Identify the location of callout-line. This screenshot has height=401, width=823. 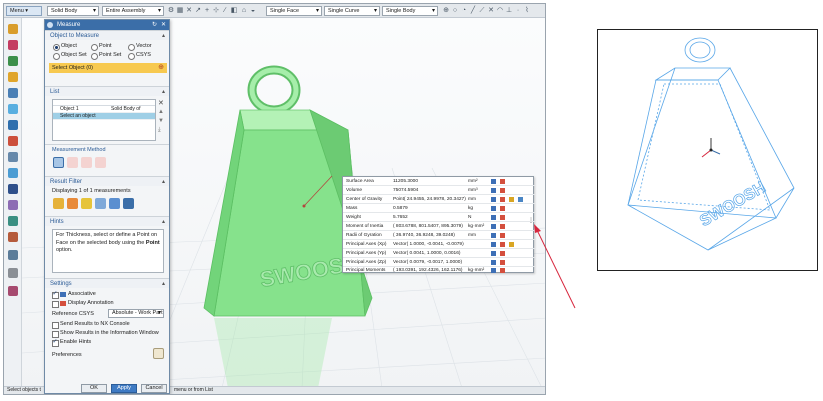
(556, 269).